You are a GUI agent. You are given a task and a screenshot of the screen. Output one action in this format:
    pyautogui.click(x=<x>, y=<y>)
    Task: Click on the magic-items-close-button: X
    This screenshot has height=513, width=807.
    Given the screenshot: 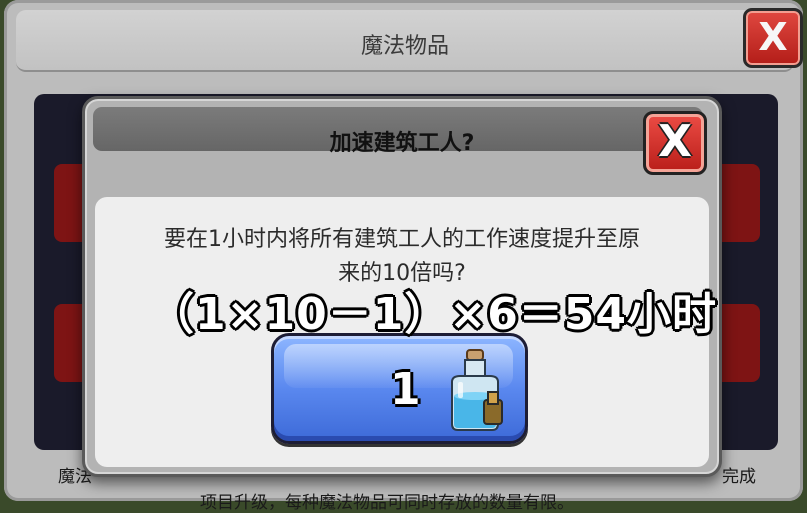 What is the action you would take?
    pyautogui.click(x=773, y=38)
    